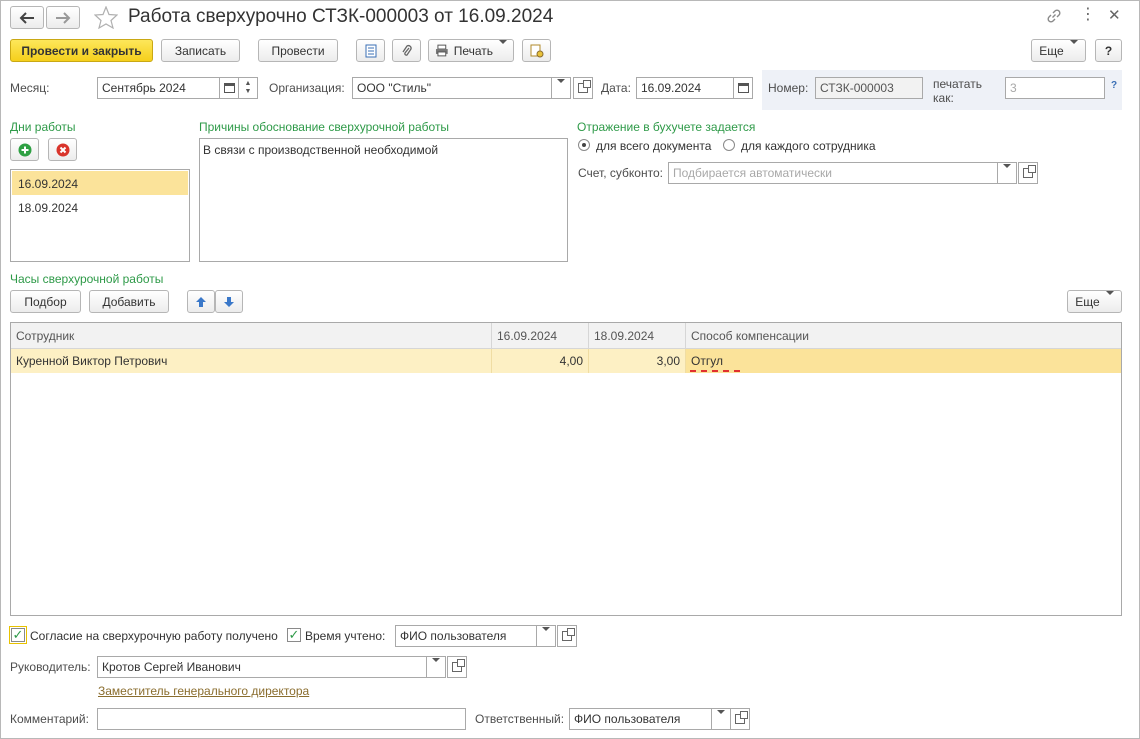 The image size is (1140, 739). I want to click on post-button: Провести, so click(298, 50).